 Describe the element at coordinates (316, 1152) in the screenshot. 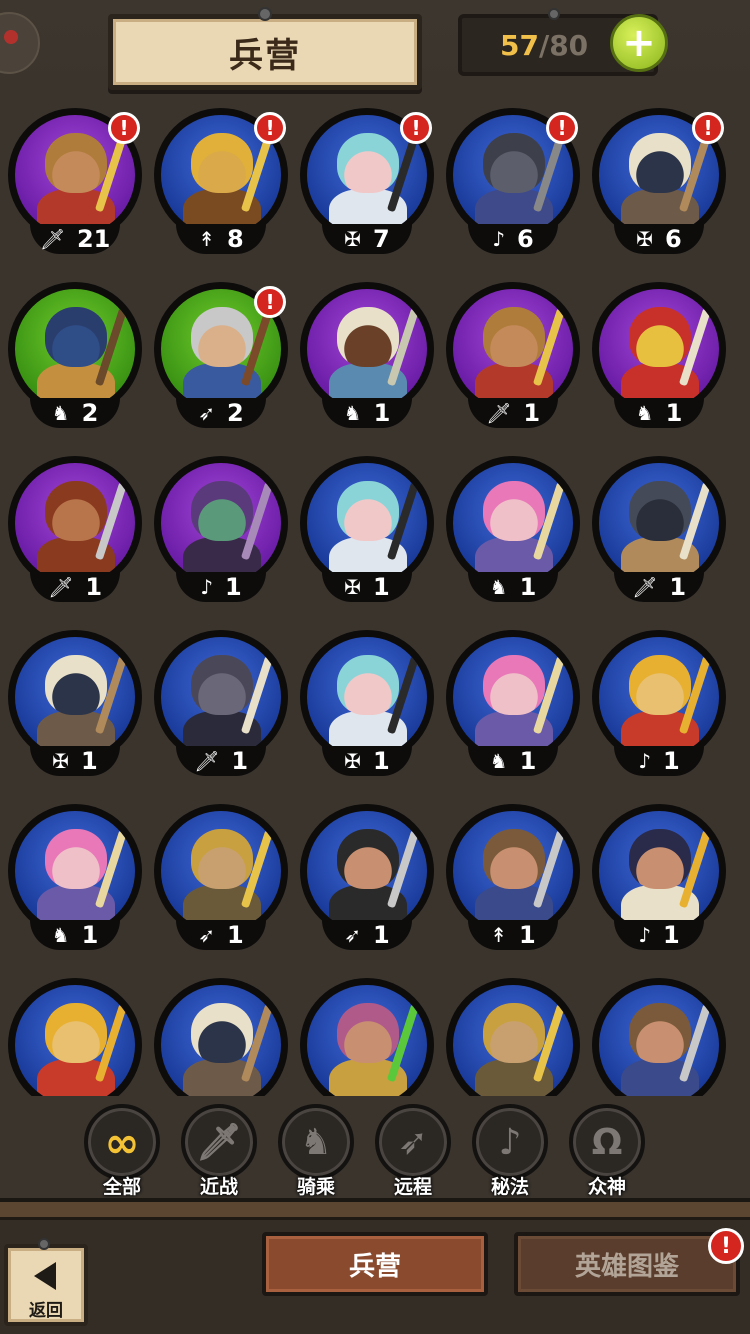

I see `filter-button: ♞ 骑乘` at that location.